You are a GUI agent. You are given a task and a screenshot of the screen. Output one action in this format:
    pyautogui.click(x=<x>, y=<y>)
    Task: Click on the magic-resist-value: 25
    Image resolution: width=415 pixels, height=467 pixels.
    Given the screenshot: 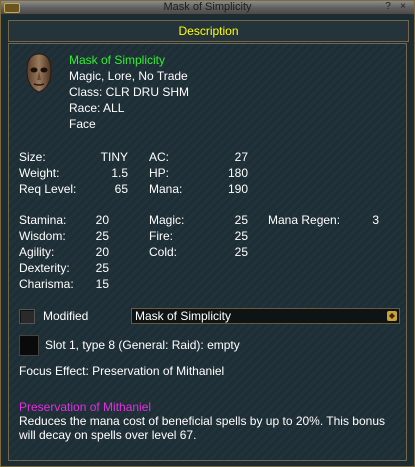 What is the action you would take?
    pyautogui.click(x=241, y=220)
    